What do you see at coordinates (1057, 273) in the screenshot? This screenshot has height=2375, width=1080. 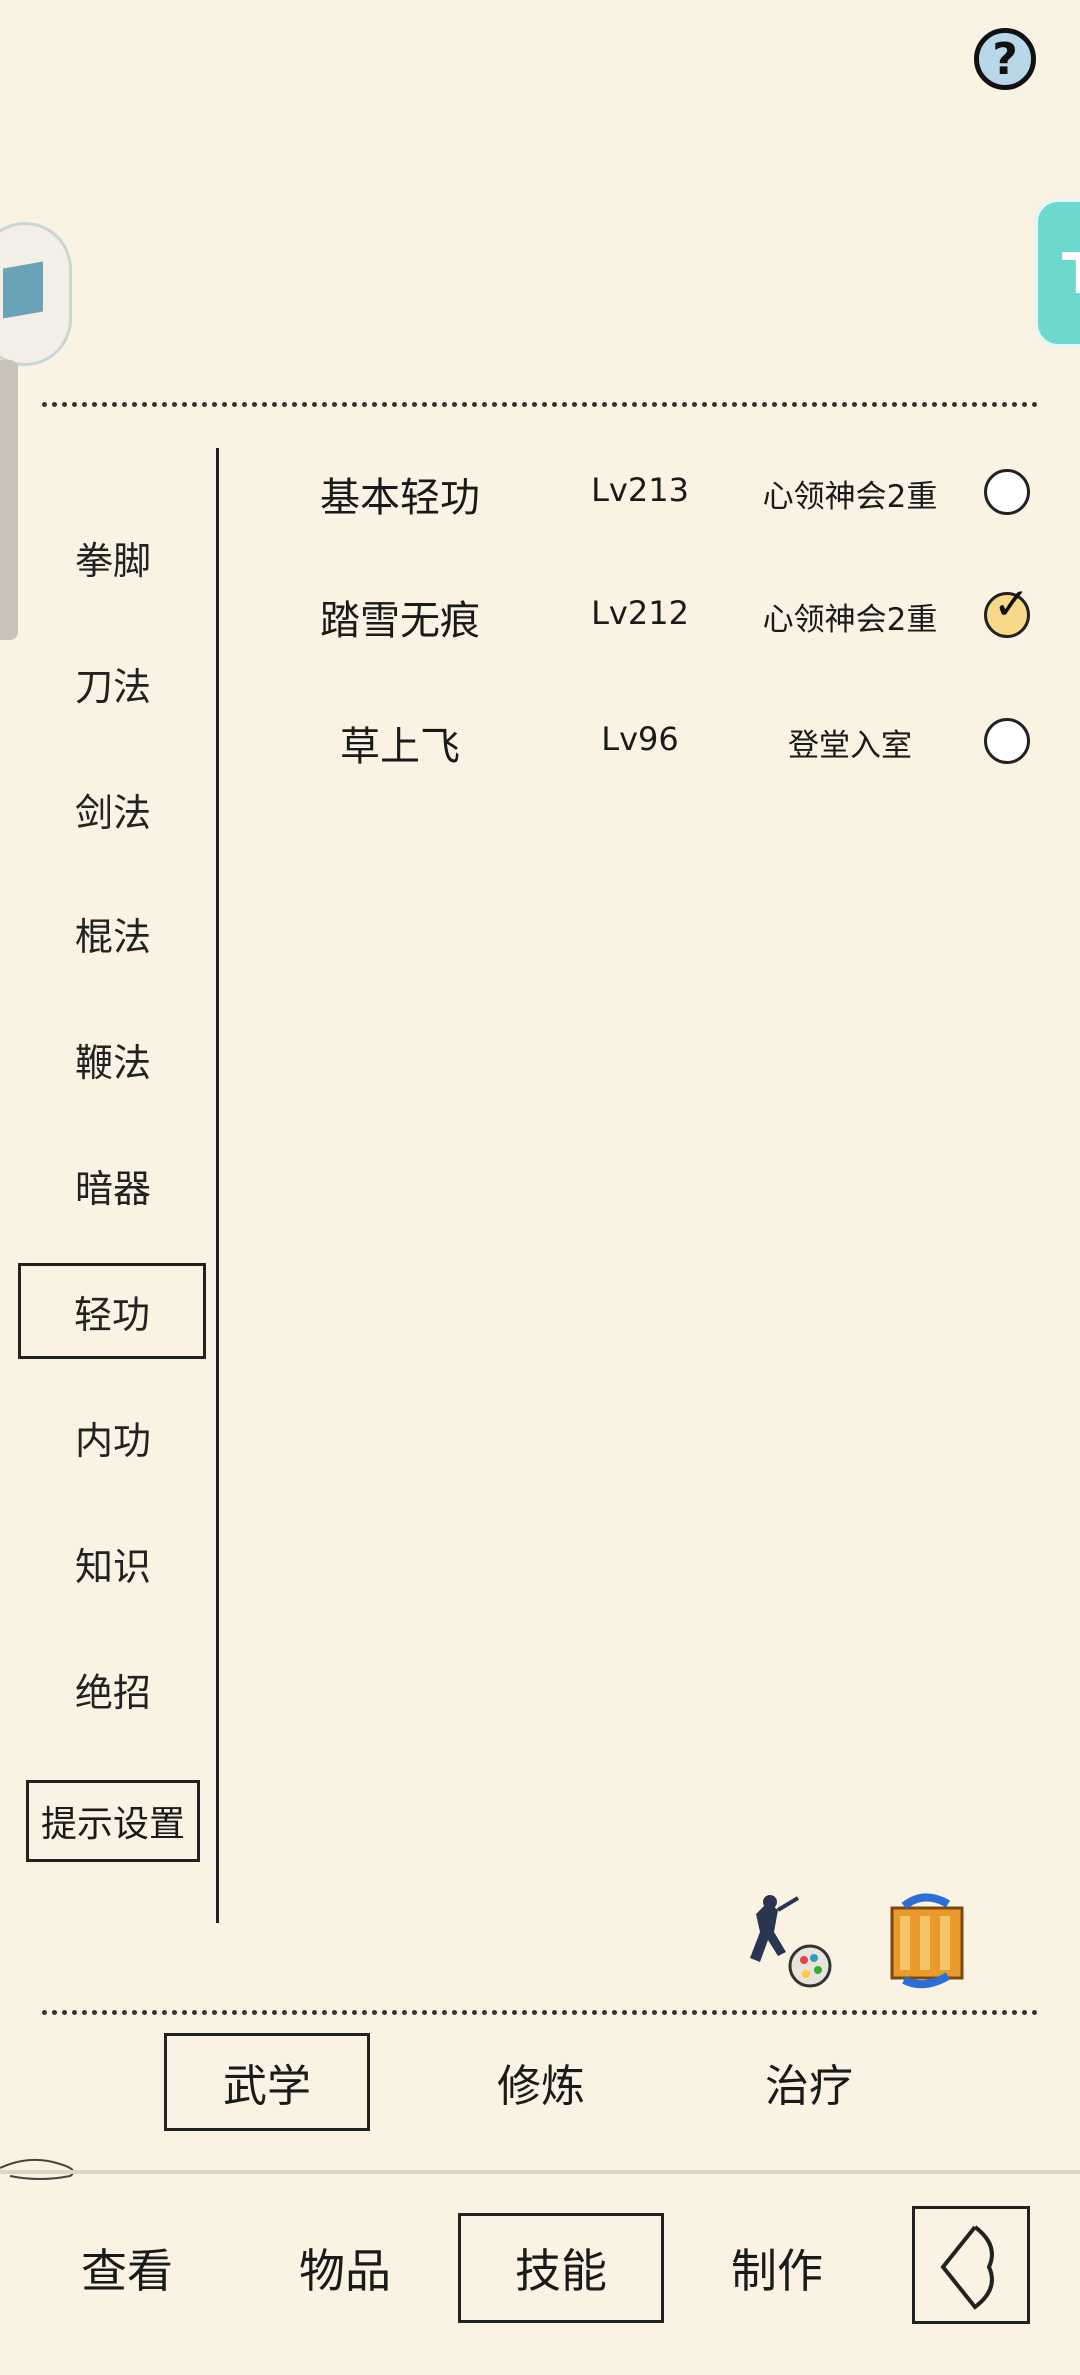 I see `floating-panel-tab: T` at bounding box center [1057, 273].